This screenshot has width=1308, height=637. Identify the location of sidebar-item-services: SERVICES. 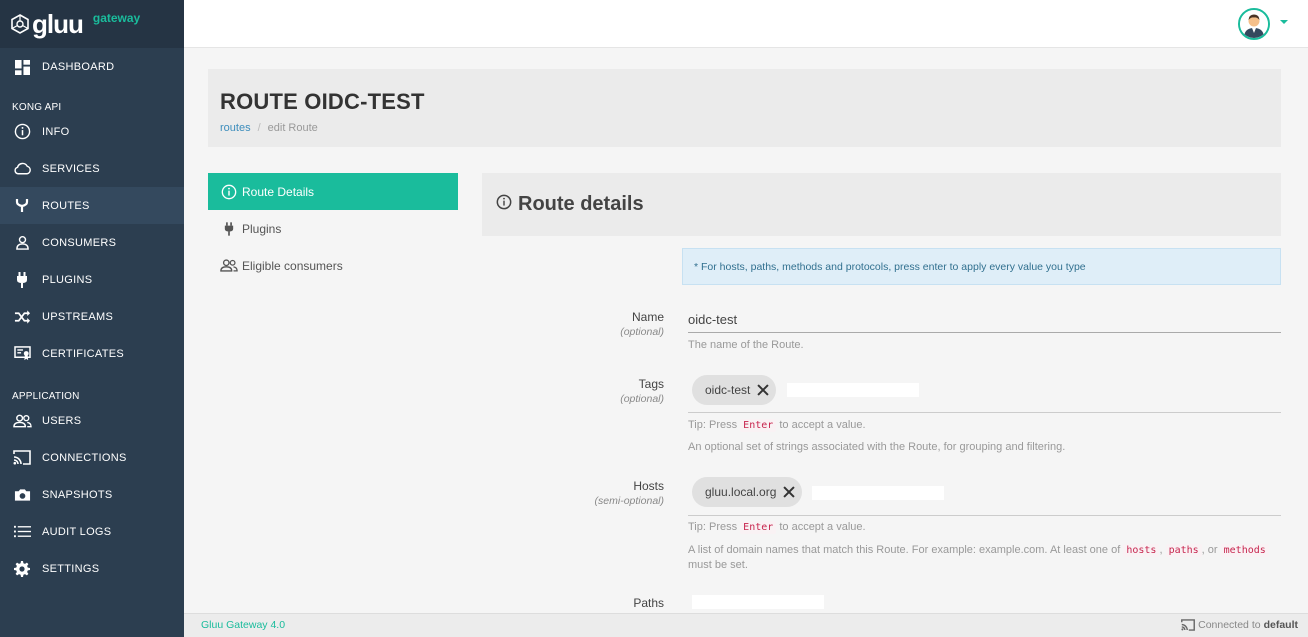
(92, 168).